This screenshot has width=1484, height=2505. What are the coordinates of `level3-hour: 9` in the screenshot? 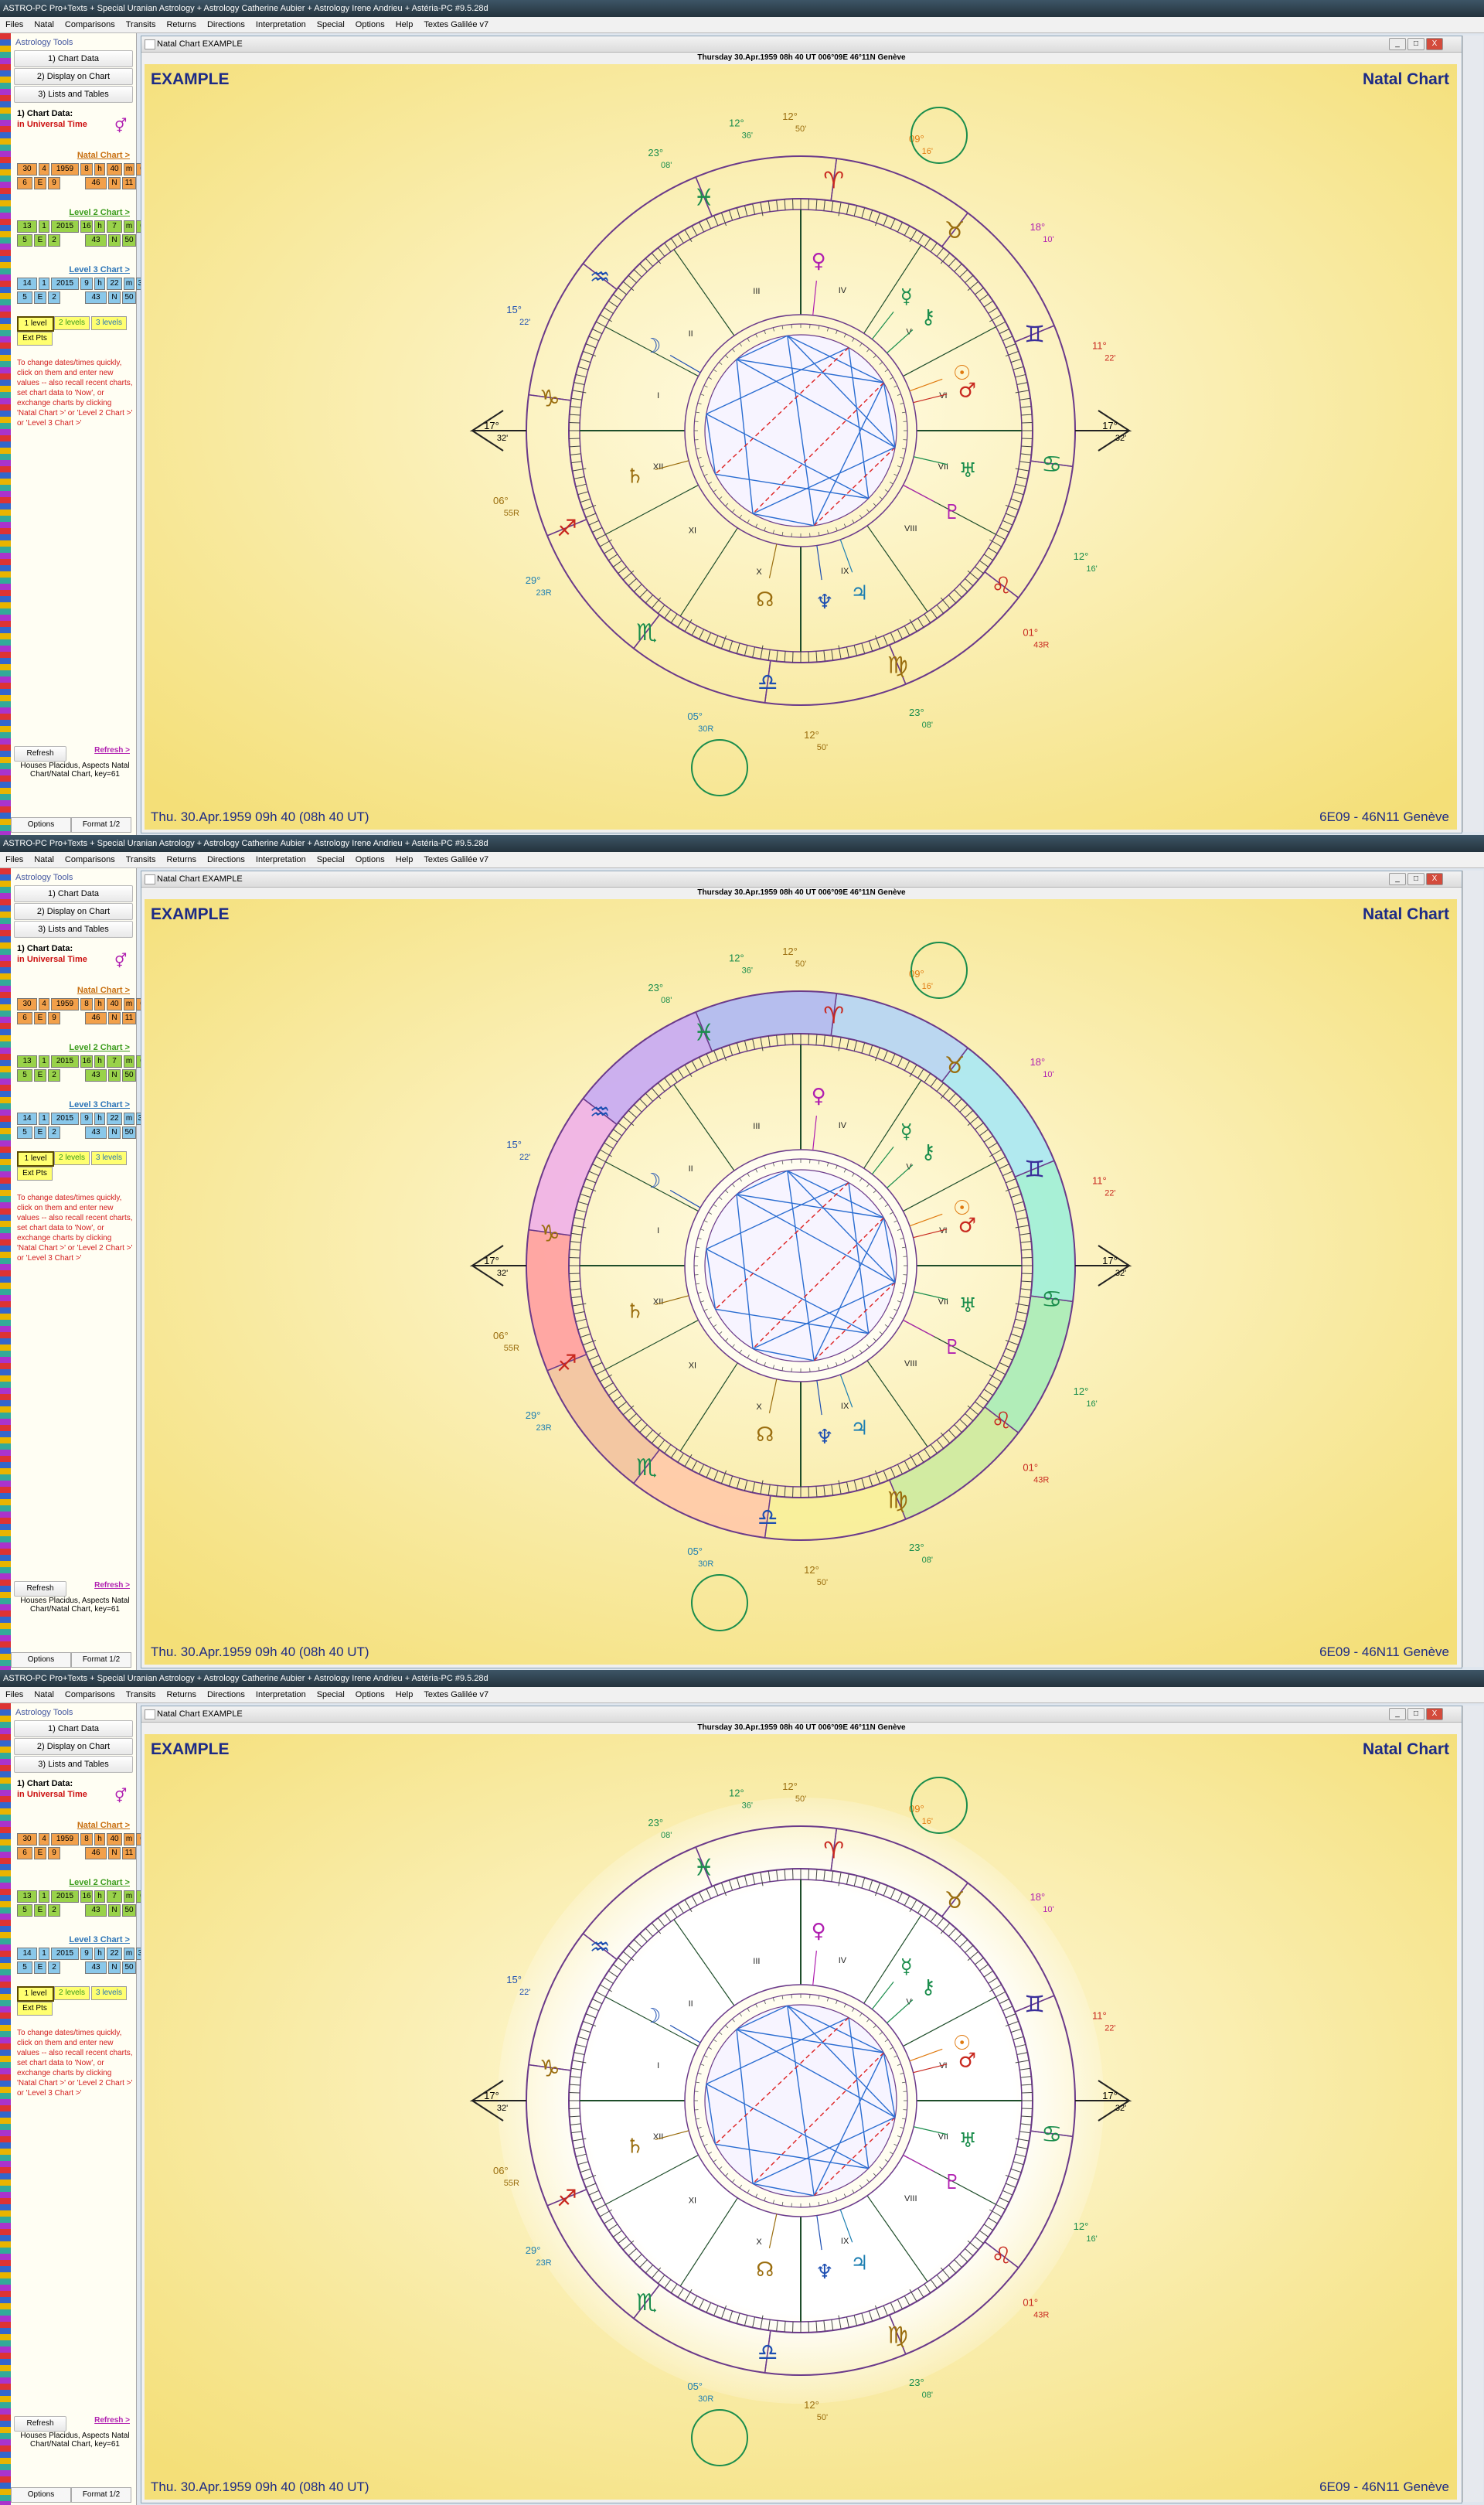 It's located at (86, 284).